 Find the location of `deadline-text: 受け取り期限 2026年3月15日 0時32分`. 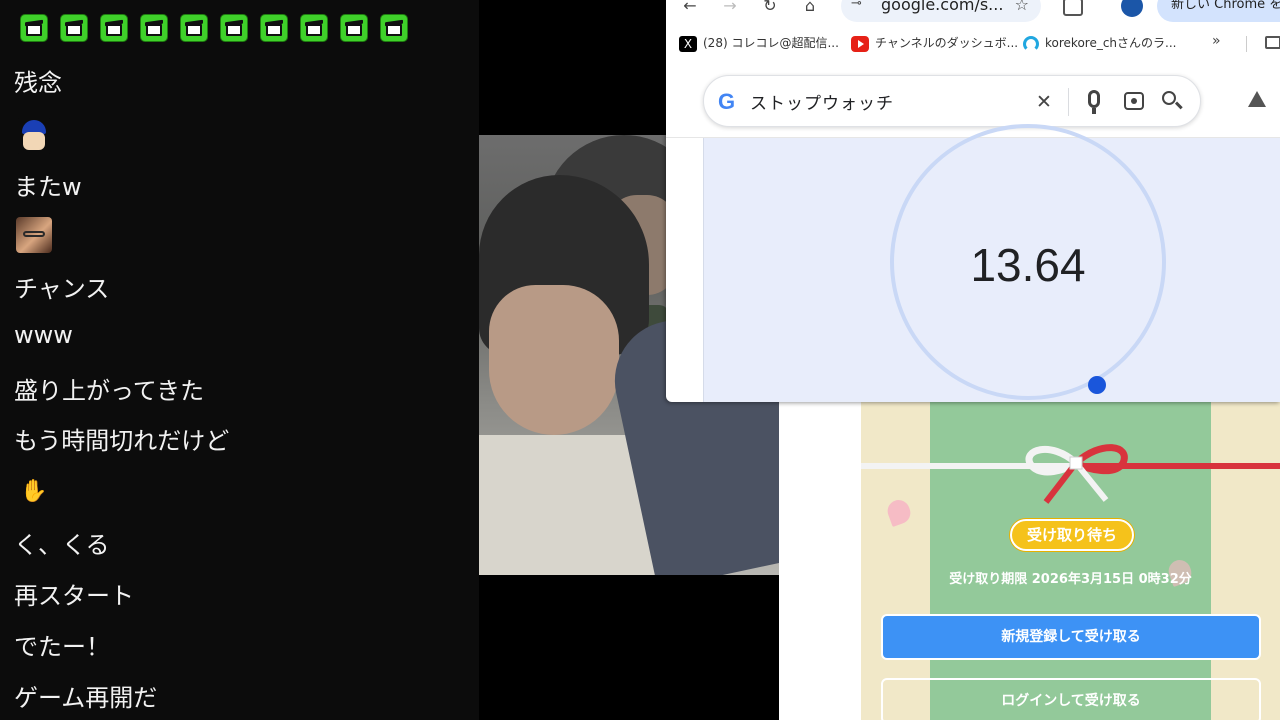

deadline-text: 受け取り期限 2026年3月15日 0時32分 is located at coordinates (1070, 579).